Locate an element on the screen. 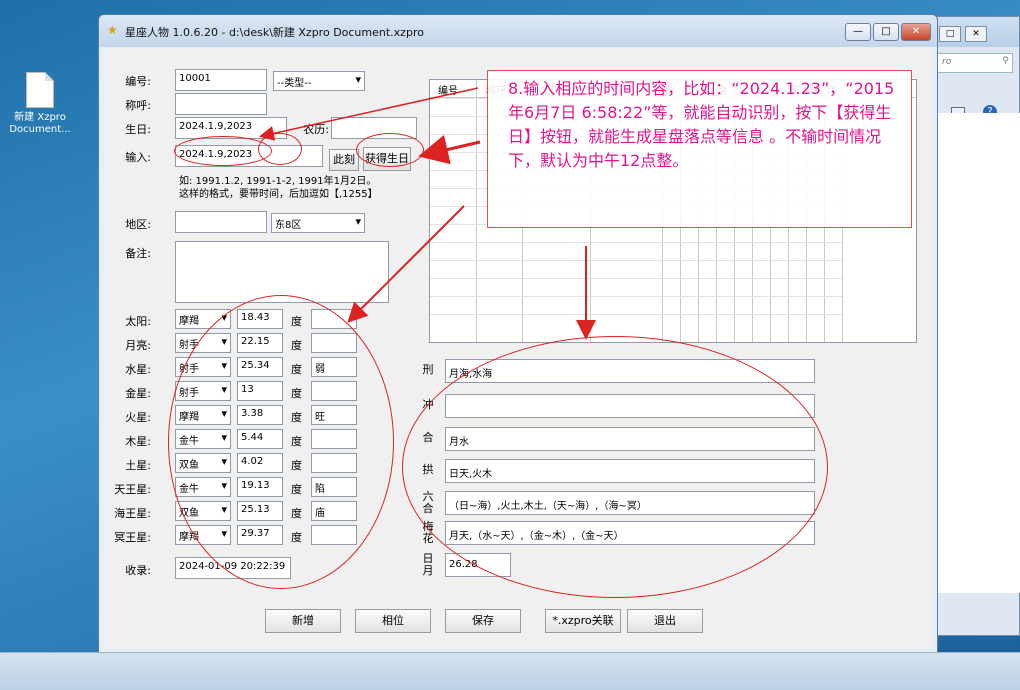 Image resolution: width=1020 pixels, height=690 pixels. button-oval is located at coordinates (390, 150).